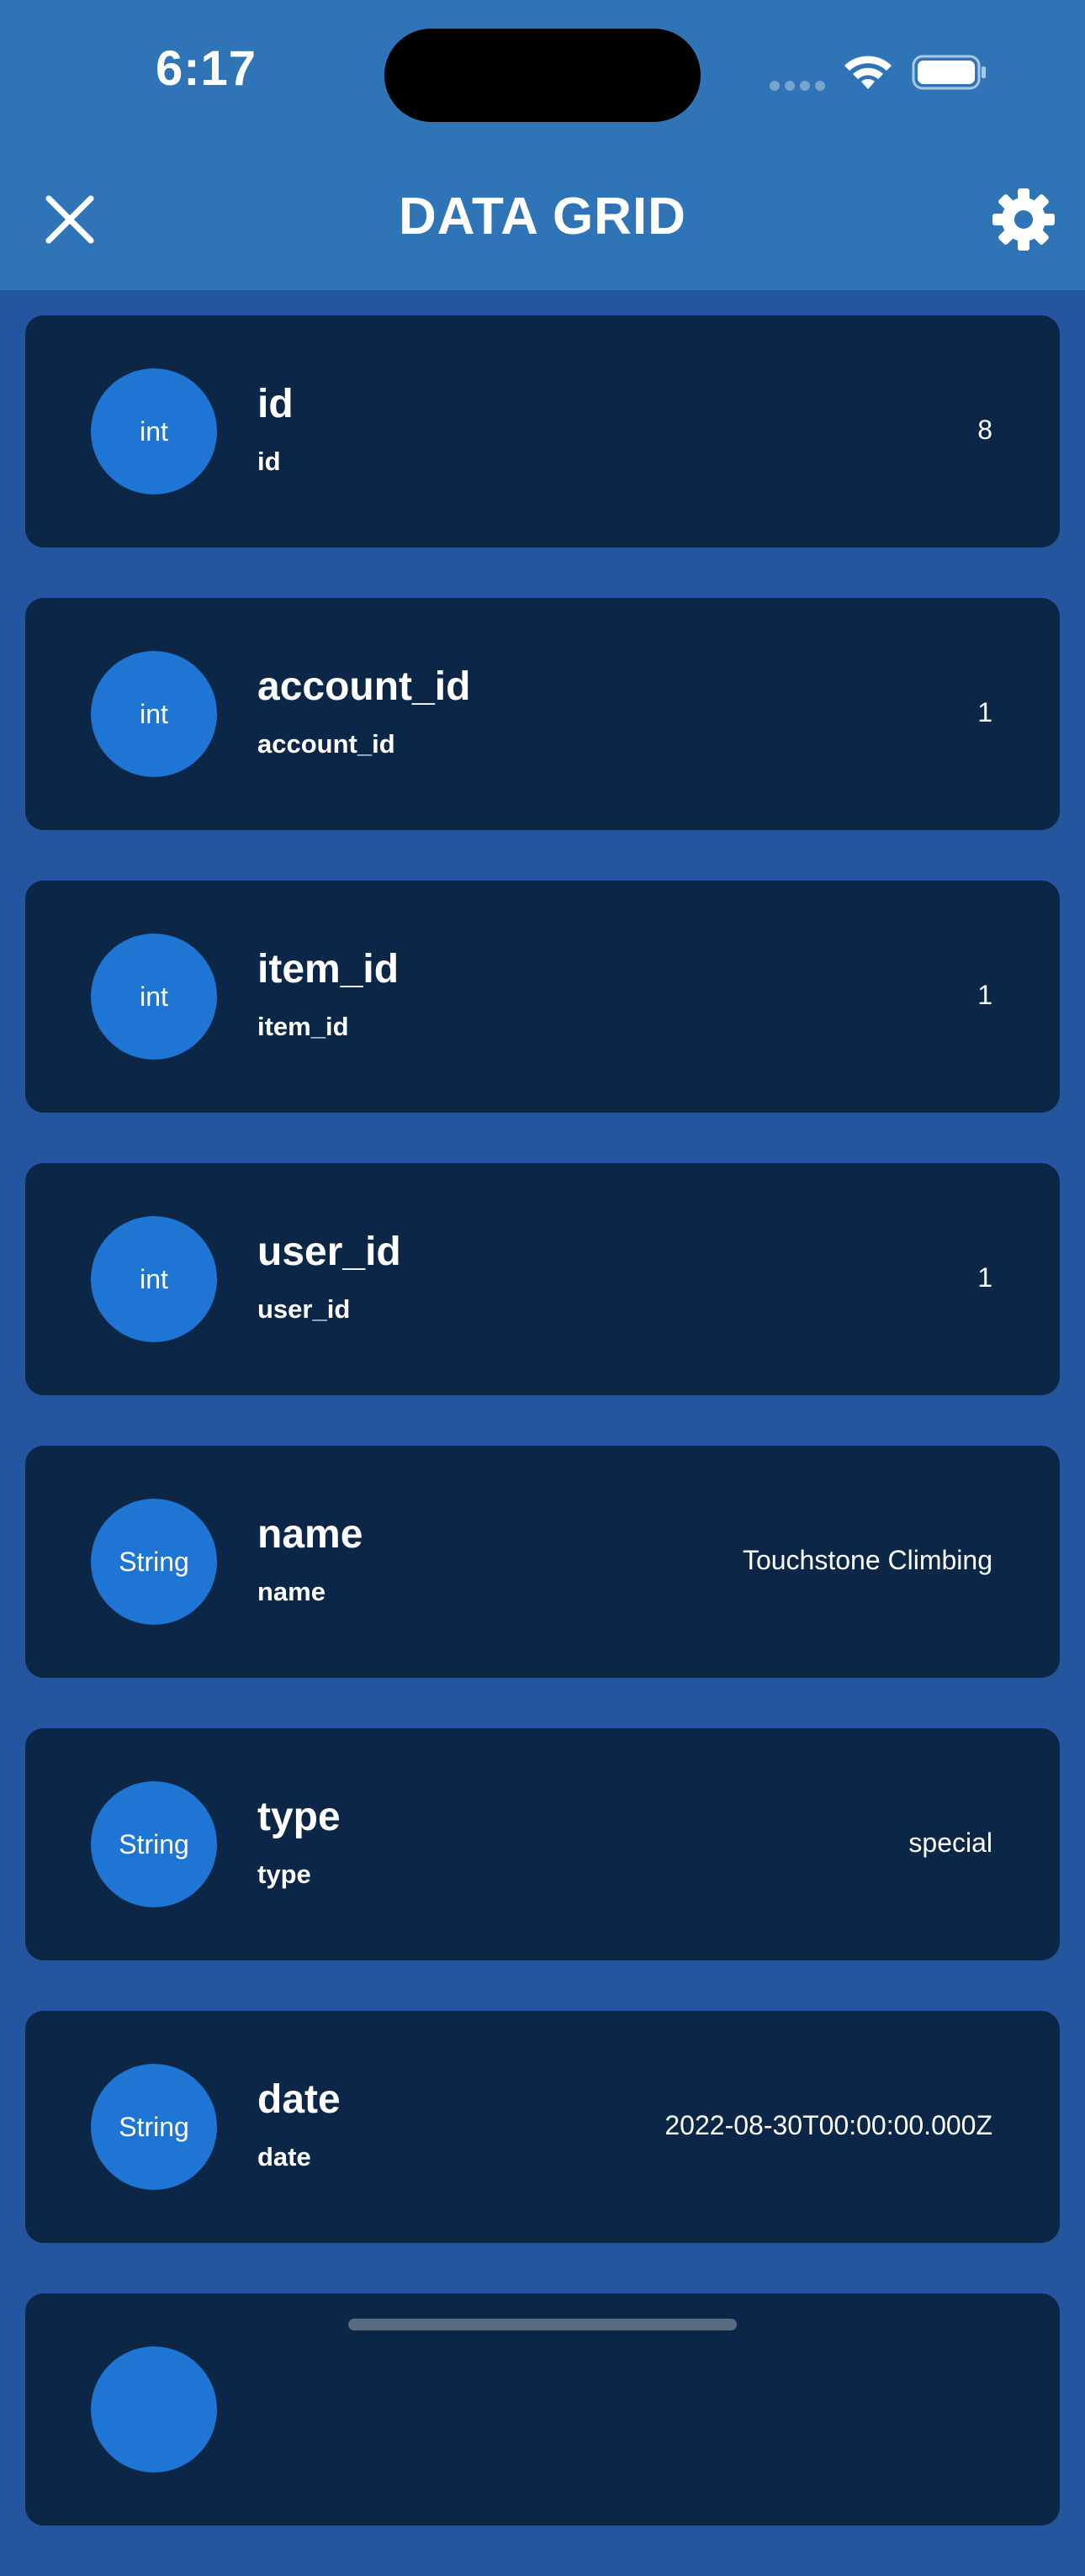  I want to click on home-indicator, so click(542, 2324).